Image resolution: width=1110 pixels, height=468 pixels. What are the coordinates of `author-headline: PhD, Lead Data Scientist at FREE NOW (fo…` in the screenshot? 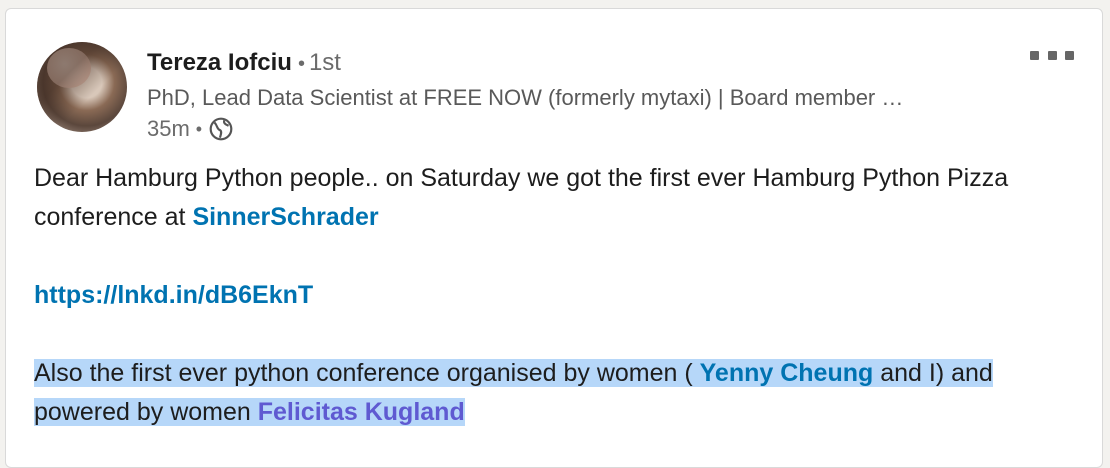 It's located at (573, 98).